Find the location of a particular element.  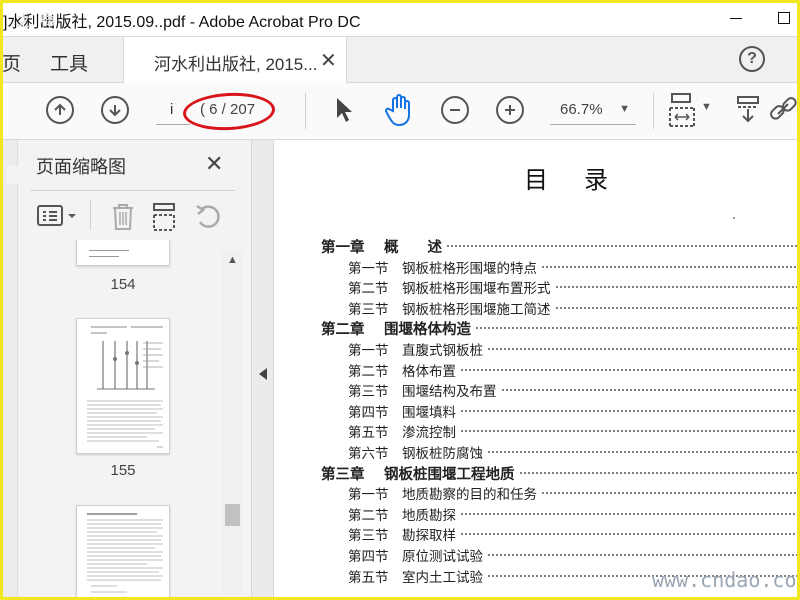

insert-pages-button is located at coordinates (165, 219).